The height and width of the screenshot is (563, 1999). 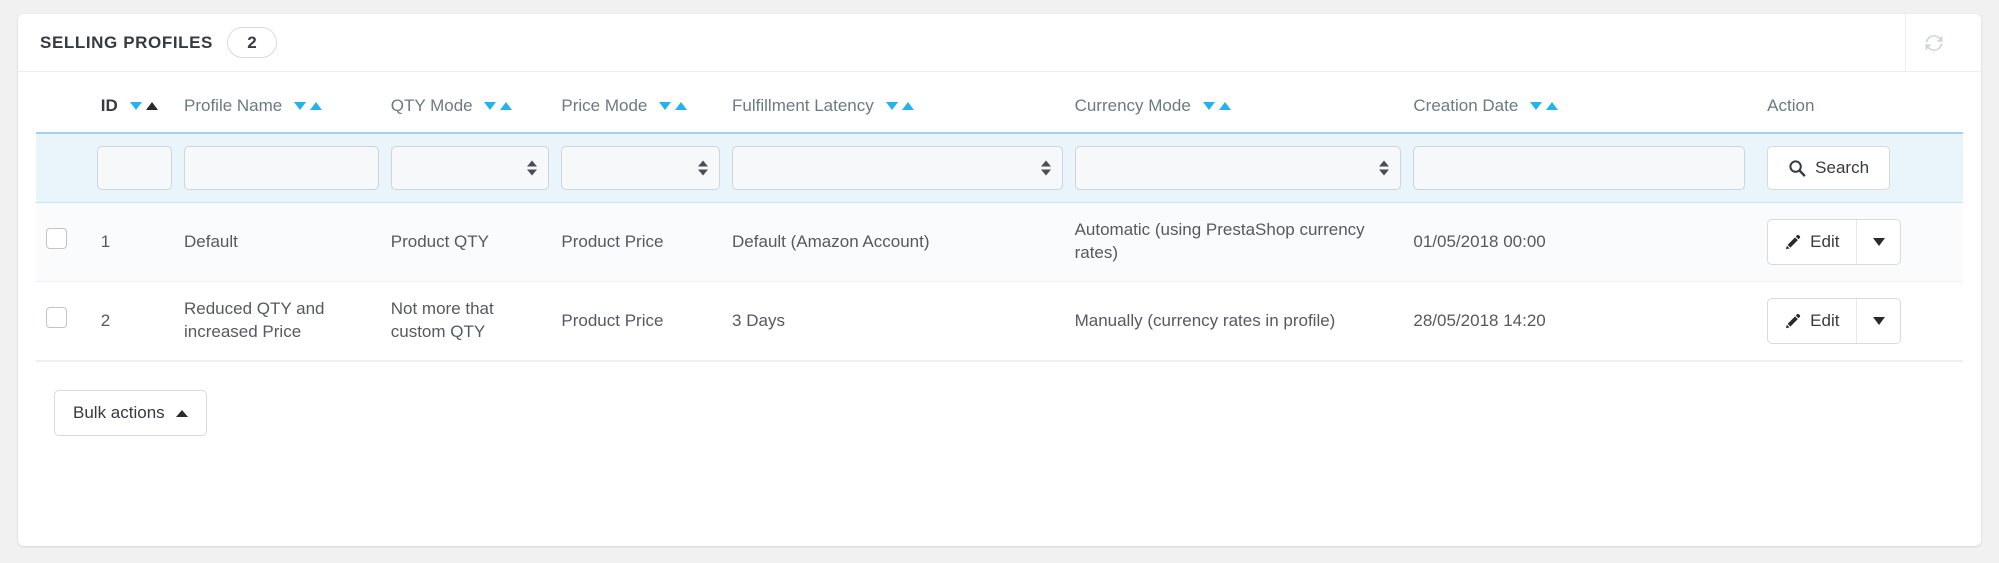 I want to click on column-header-fulfillment-latency: Fulfillment Latency, so click(x=897, y=102).